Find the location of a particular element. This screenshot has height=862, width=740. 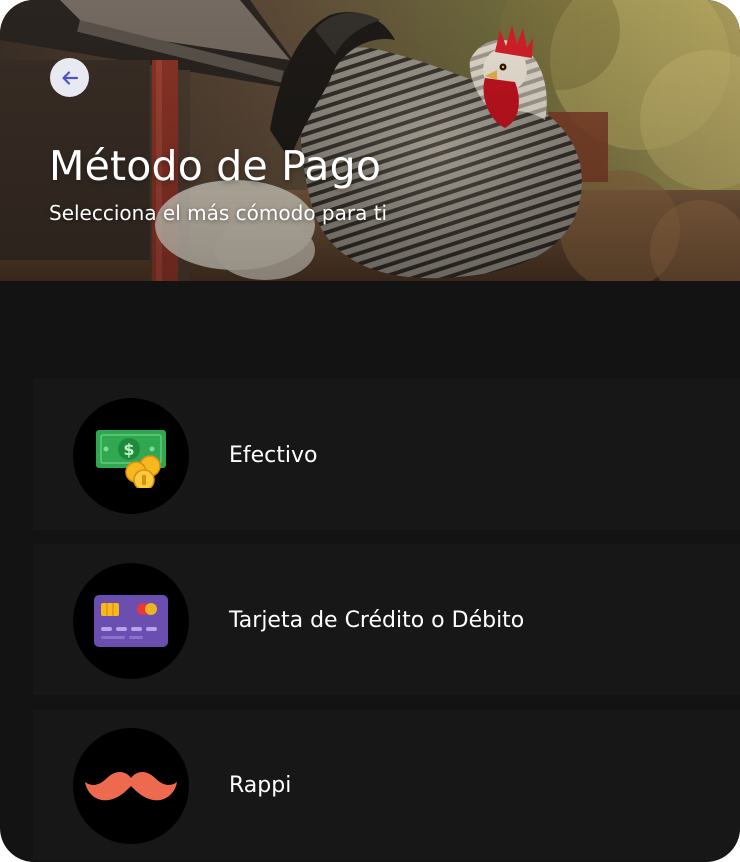

back-button is located at coordinates (69, 77).